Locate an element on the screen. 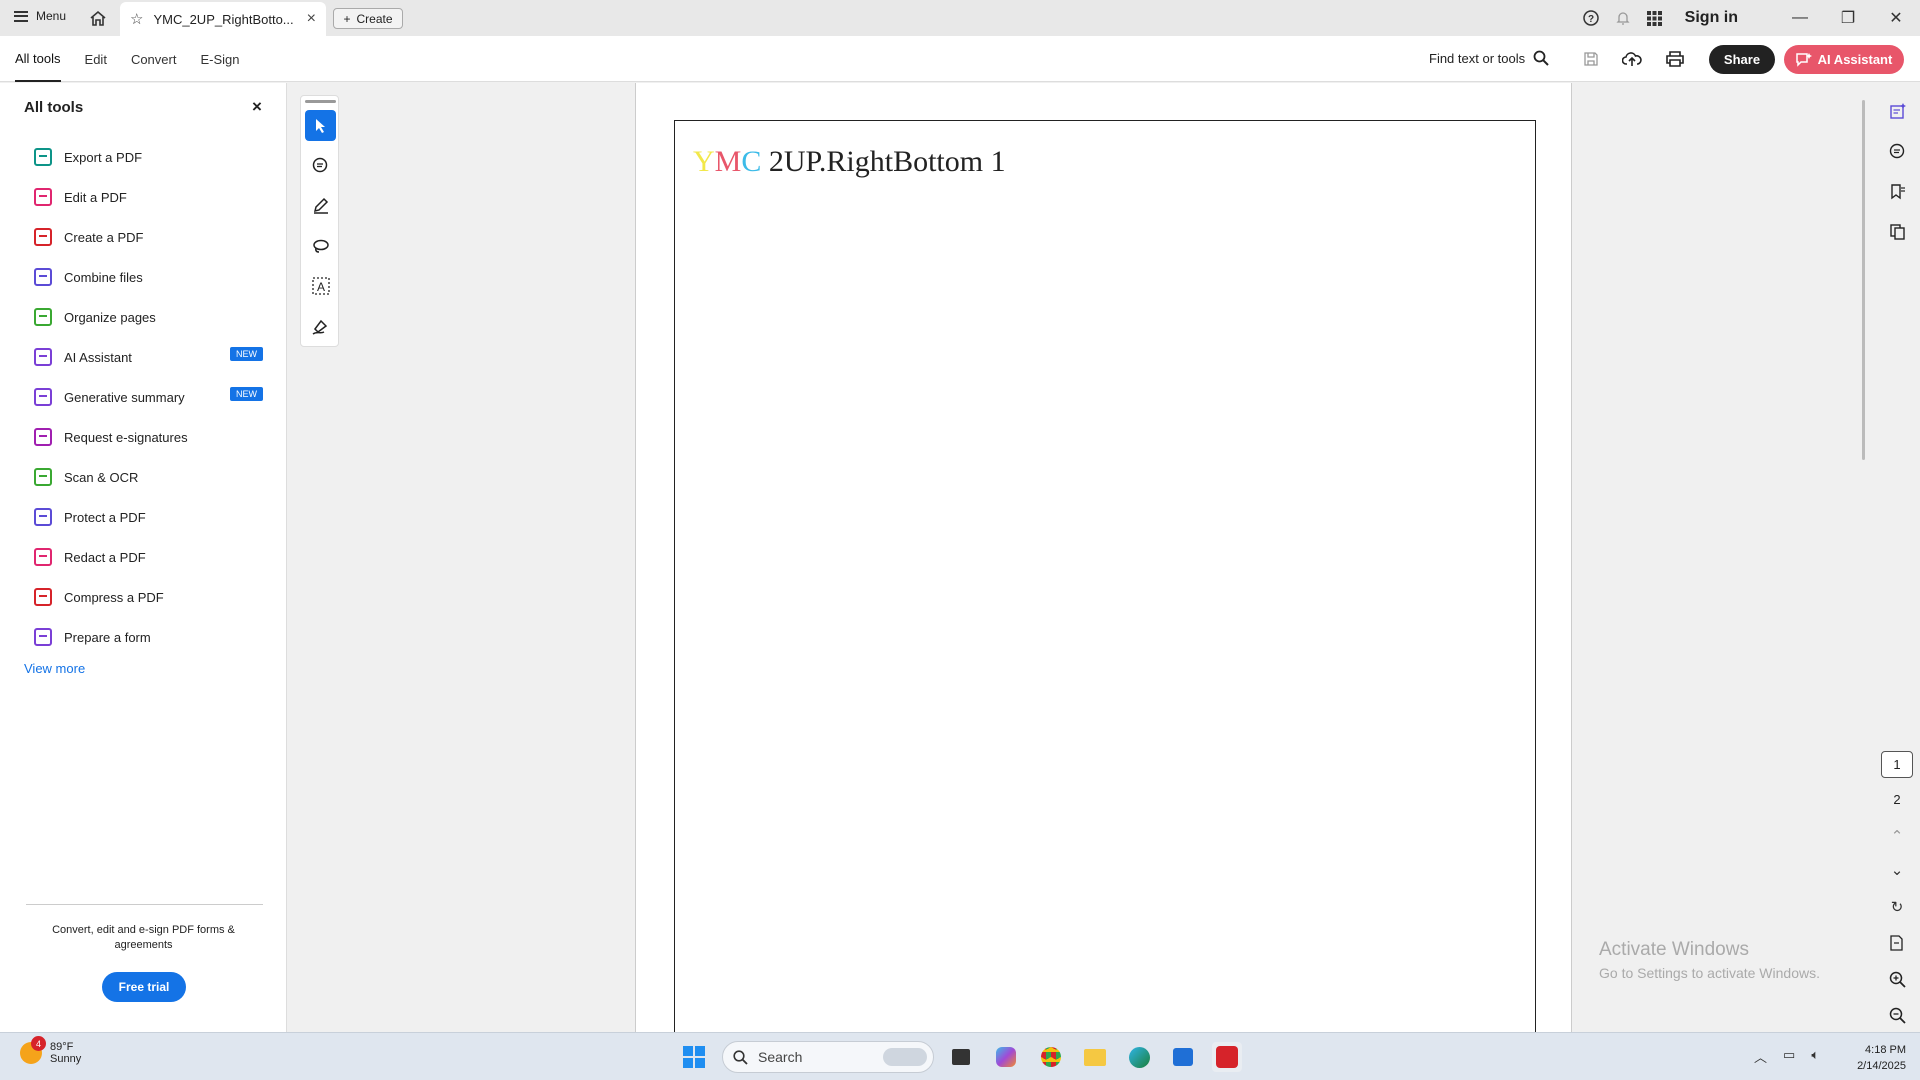 The height and width of the screenshot is (1080, 1920). system-tray: ︿ ▭ 🔈︎ is located at coordinates (1786, 1056).